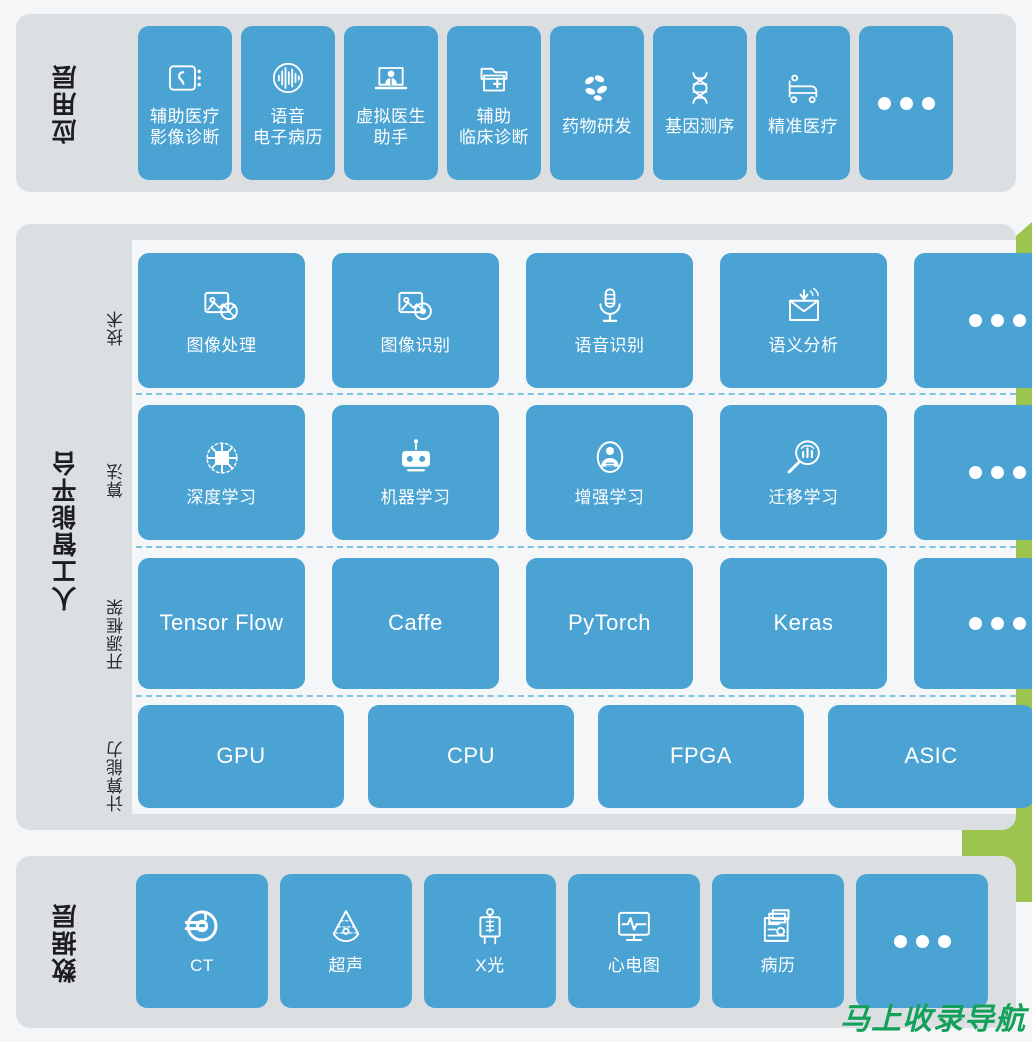  I want to click on card-label: 药物研发, so click(597, 127).